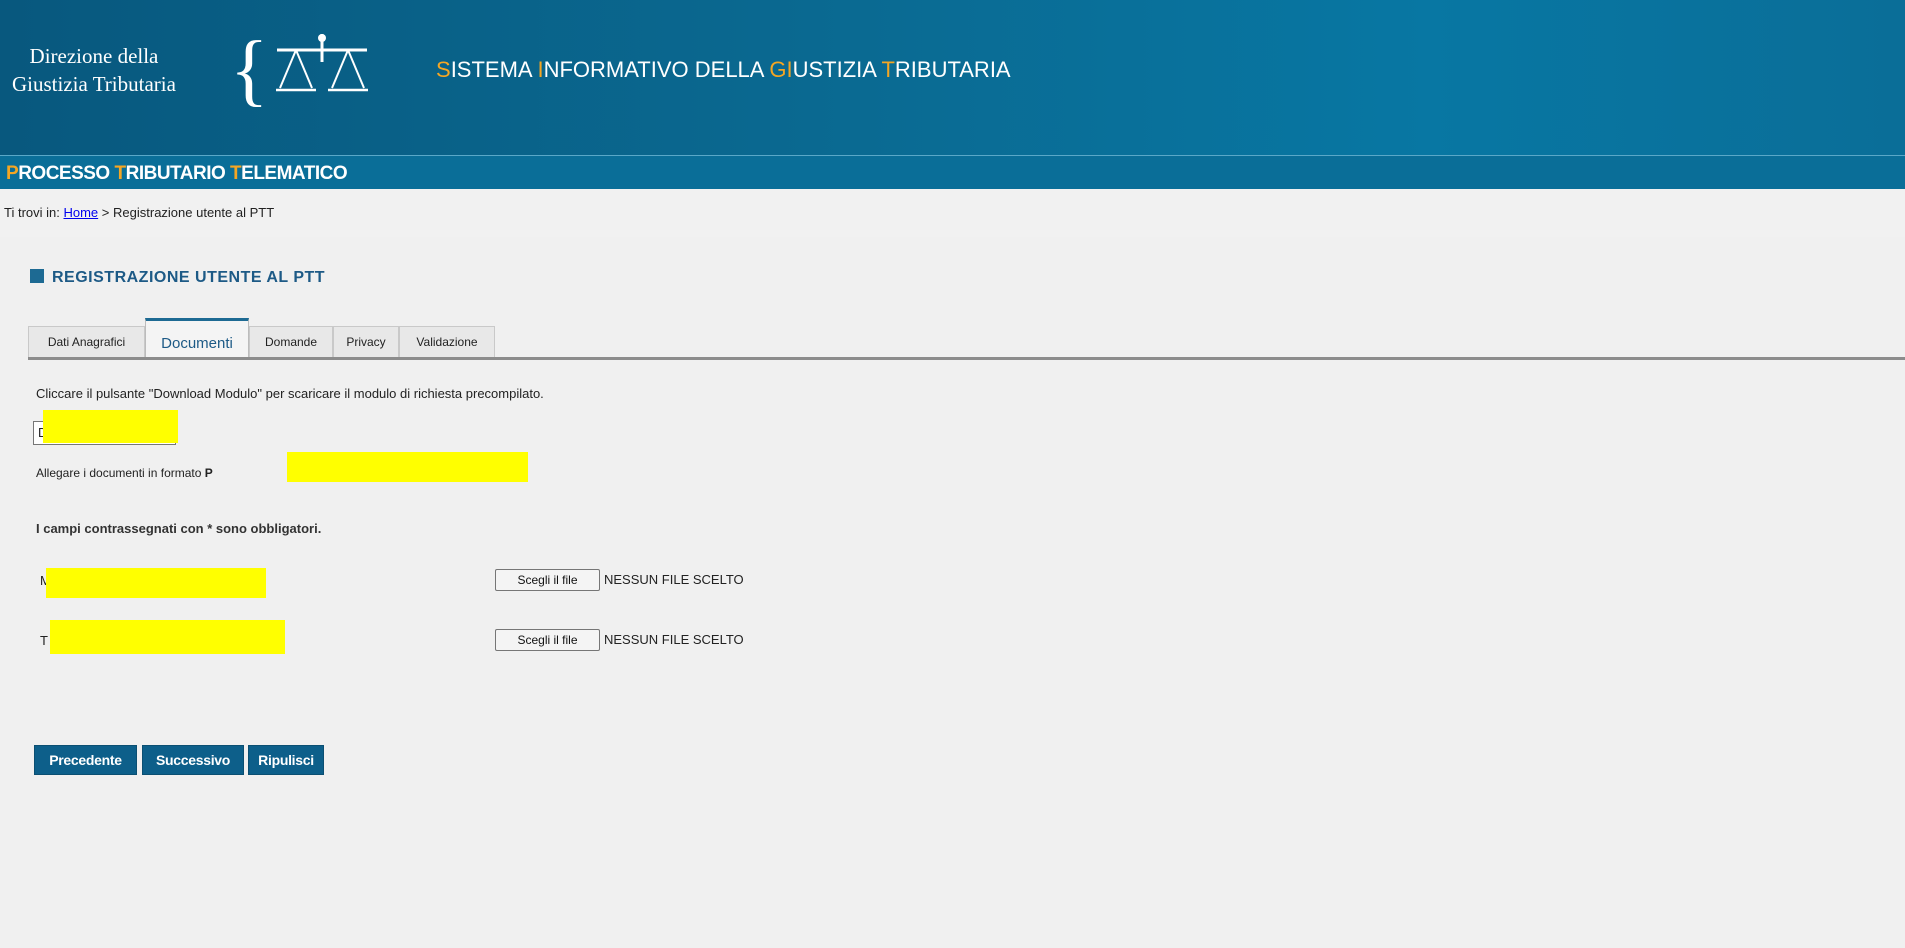  What do you see at coordinates (322, 63) in the screenshot?
I see `scales-of-justice-icon` at bounding box center [322, 63].